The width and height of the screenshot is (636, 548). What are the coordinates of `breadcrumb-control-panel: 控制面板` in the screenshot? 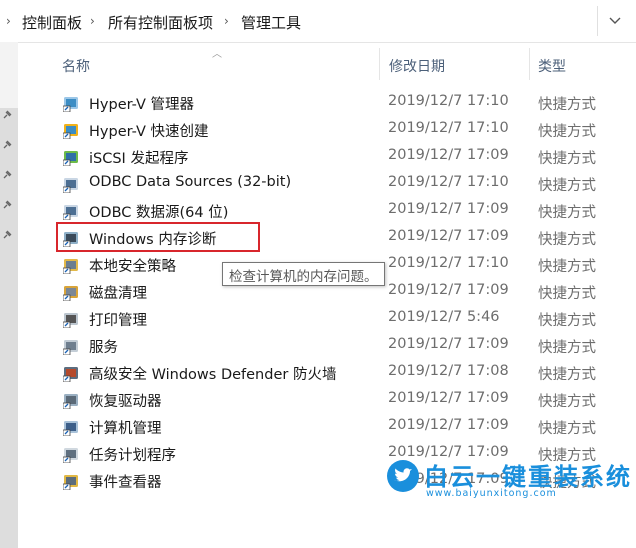 It's located at (52, 22).